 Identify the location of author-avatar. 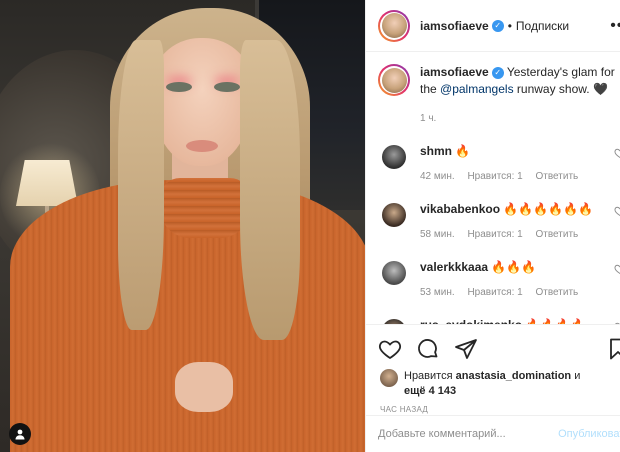
(394, 25).